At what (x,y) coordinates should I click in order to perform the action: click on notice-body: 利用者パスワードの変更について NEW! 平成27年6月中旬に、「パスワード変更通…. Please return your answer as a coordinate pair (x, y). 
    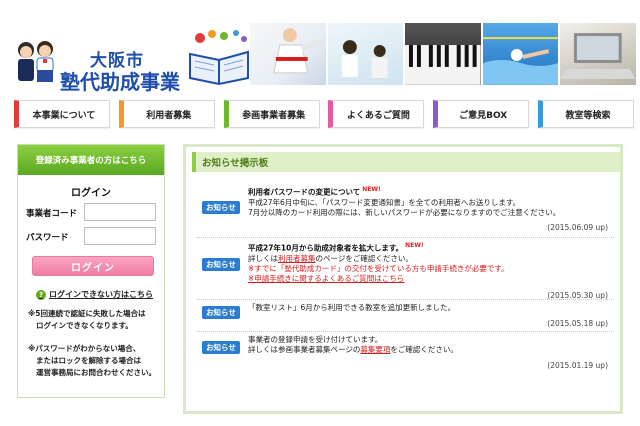
    Looking at the image, I should click on (428, 201).